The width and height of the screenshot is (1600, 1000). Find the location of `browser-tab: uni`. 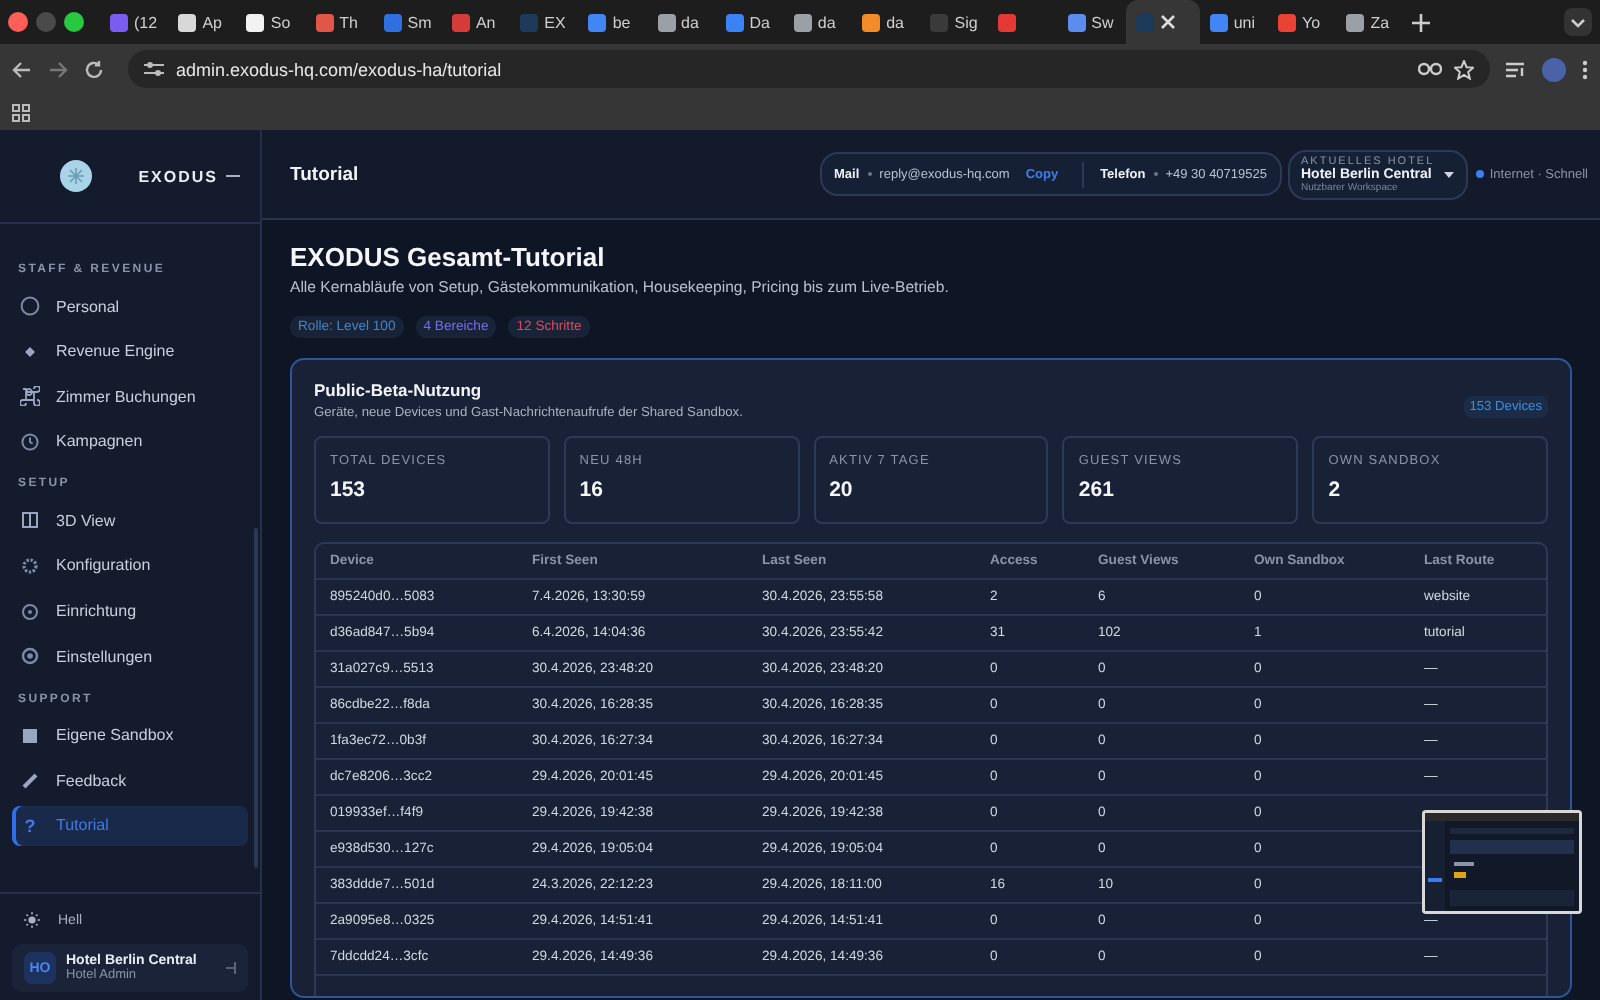

browser-tab: uni is located at coordinates (1233, 22).